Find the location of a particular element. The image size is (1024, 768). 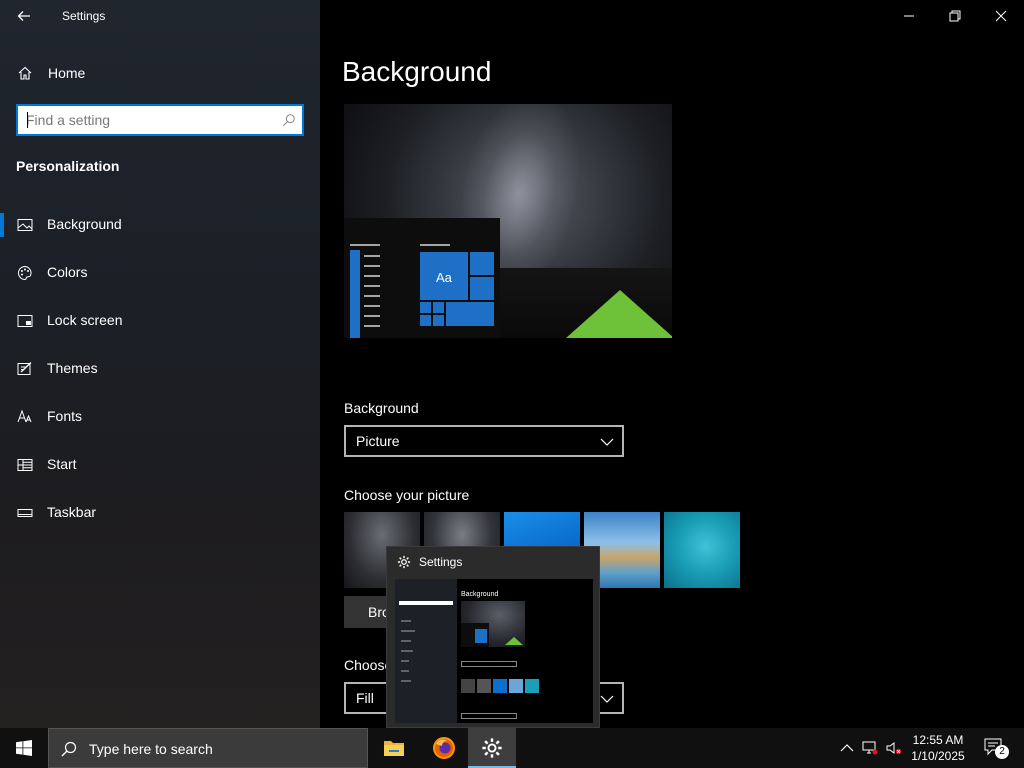

restore-icon is located at coordinates (955, 16).